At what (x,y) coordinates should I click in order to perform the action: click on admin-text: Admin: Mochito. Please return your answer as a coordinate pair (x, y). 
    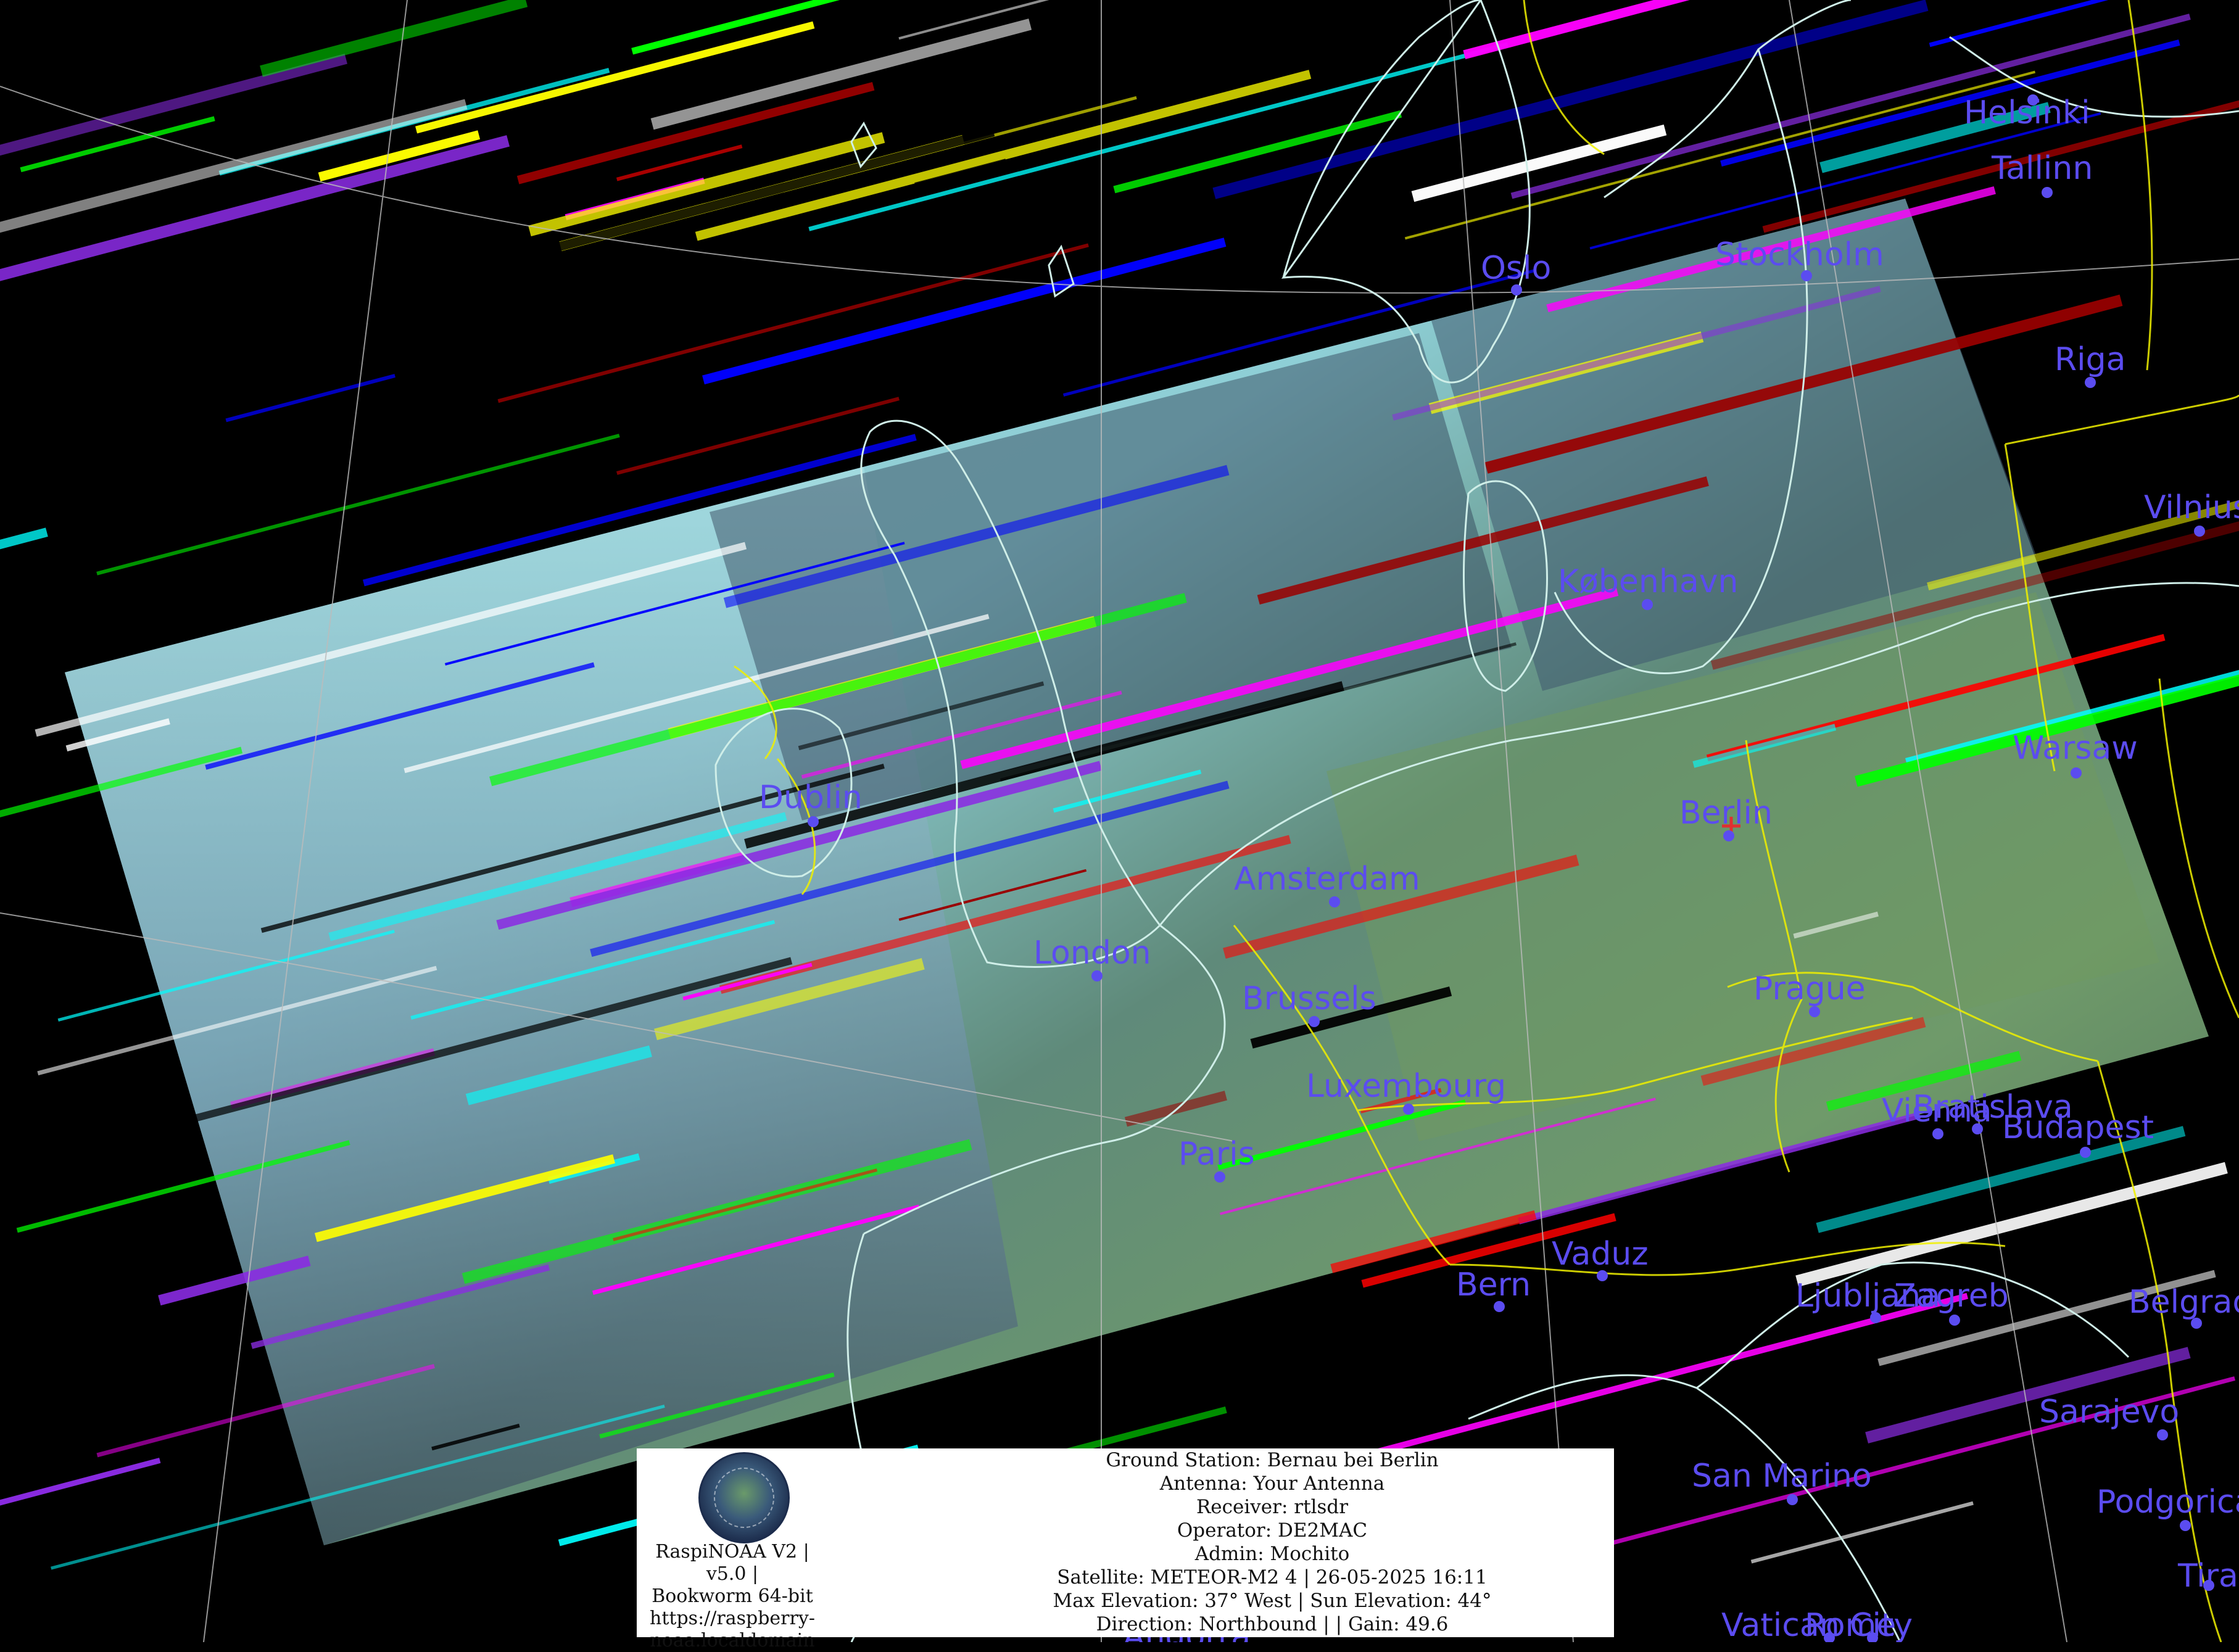
    Looking at the image, I should click on (1272, 1554).